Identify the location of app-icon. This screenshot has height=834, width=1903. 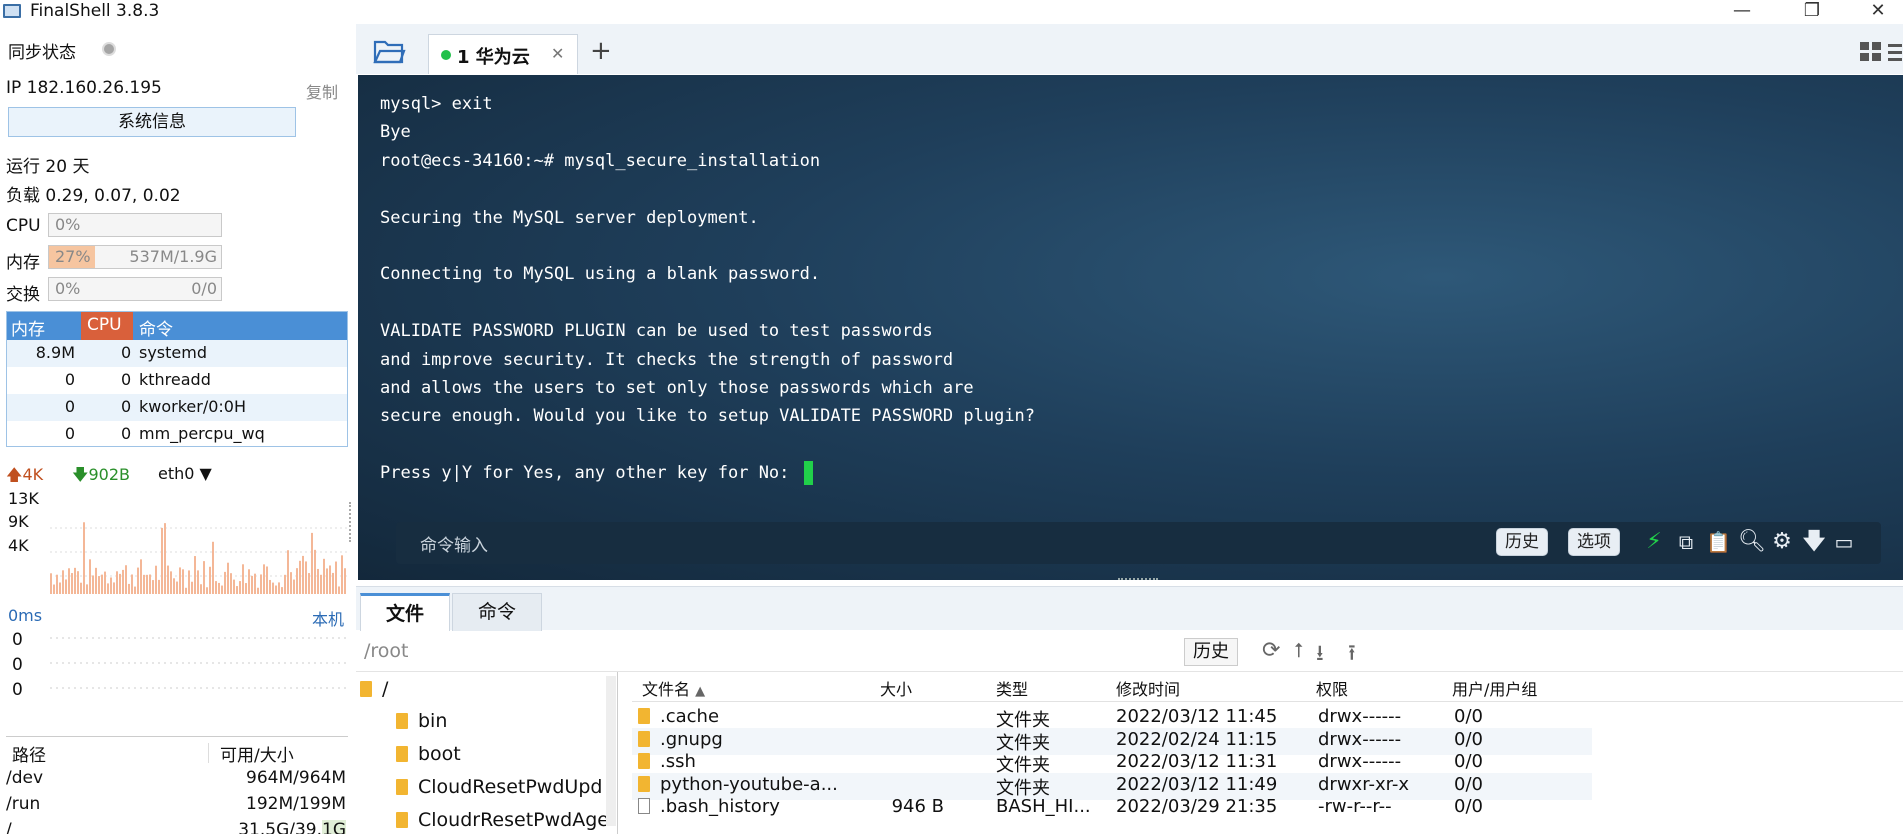
(12, 11).